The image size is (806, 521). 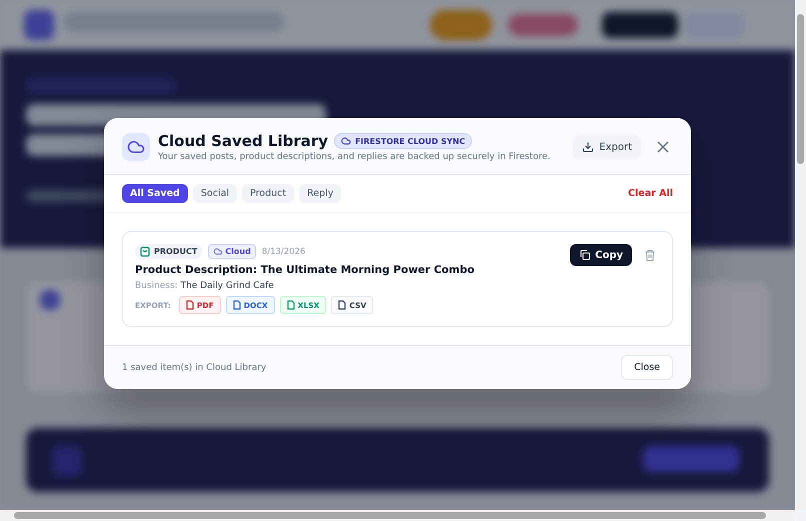 I want to click on cloud-tag: Cloud, so click(x=232, y=251).